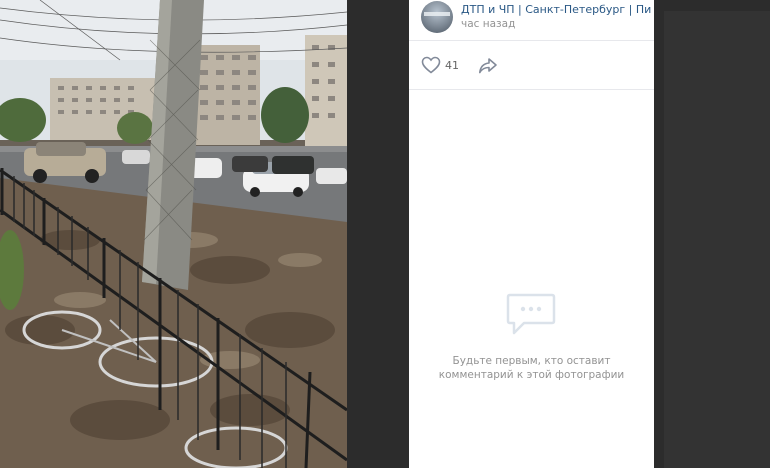 This screenshot has width=770, height=468. I want to click on viewer-right-backdrop, so click(717, 239).